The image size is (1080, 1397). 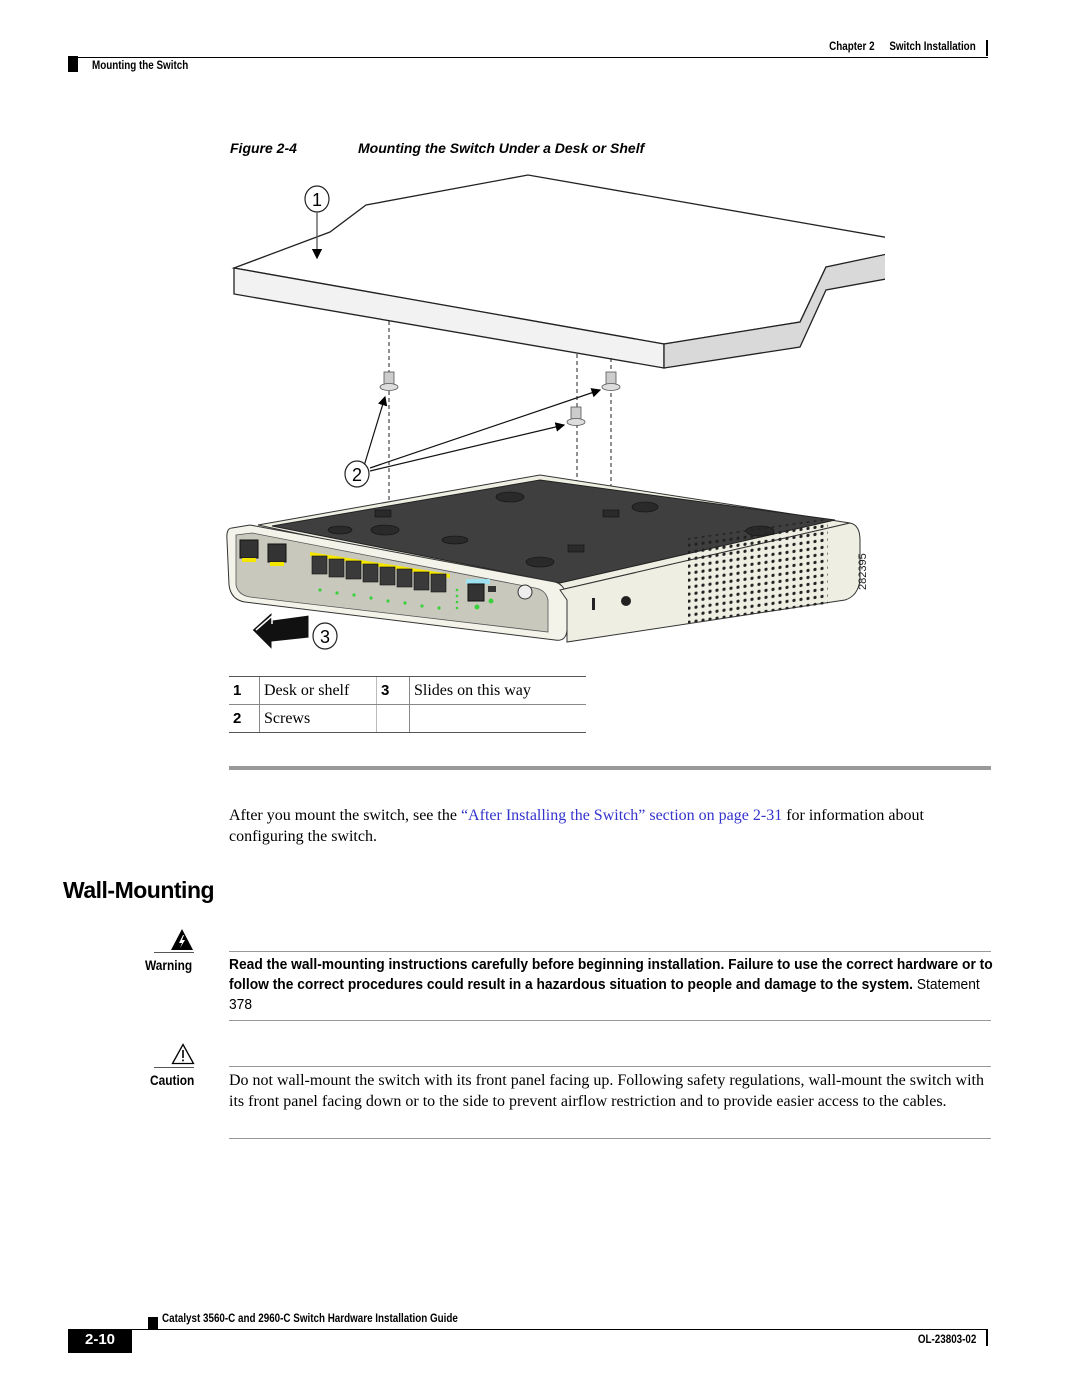 I want to click on figure-number: Figure 2-4, so click(x=263, y=148).